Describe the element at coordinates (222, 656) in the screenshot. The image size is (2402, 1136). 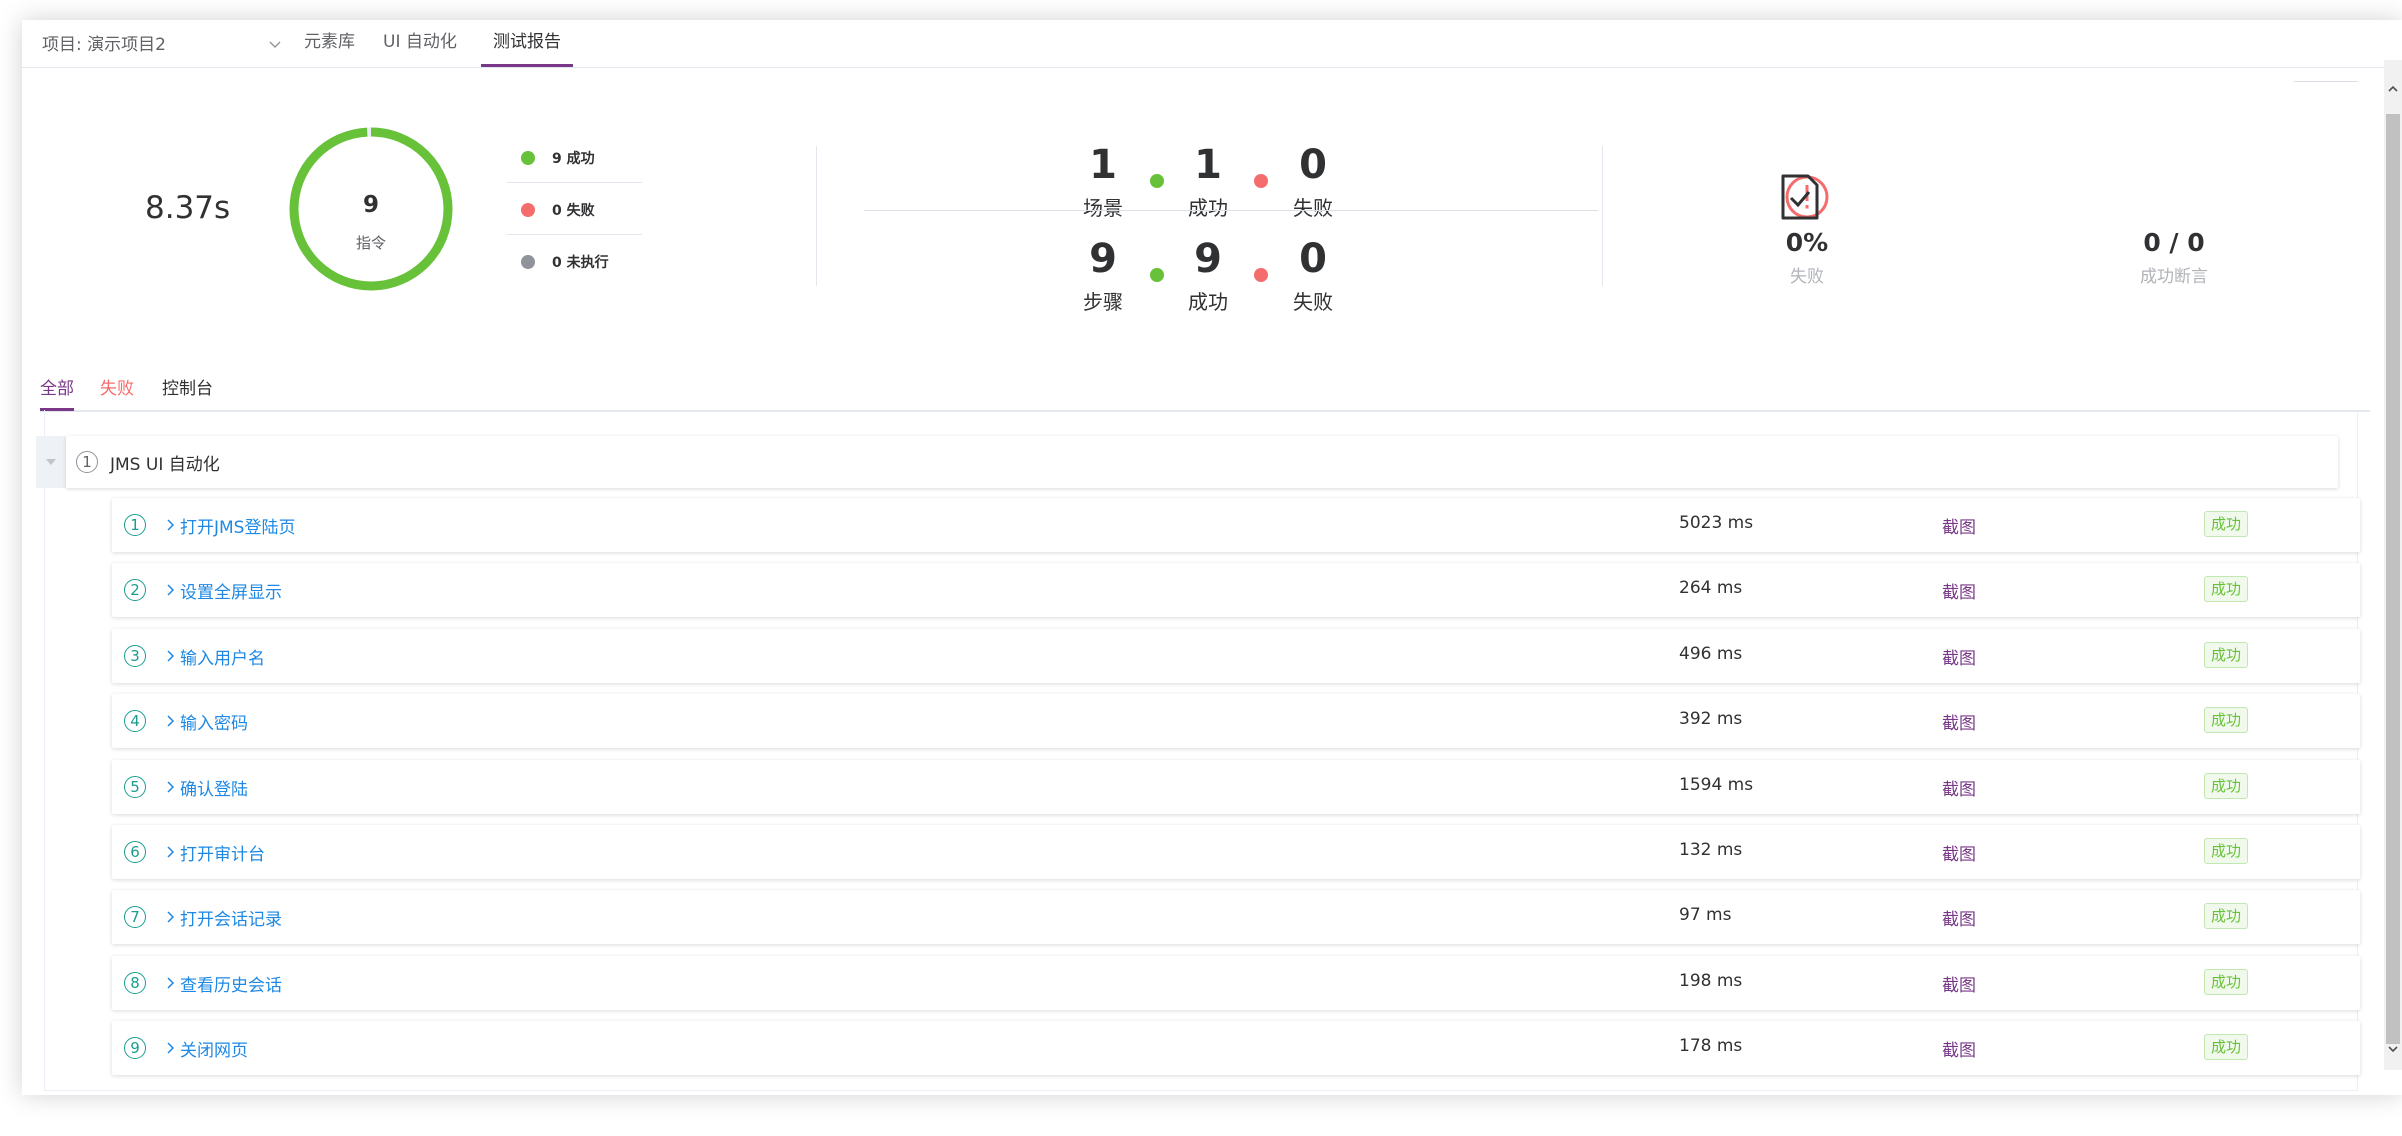
I see `step-name-link: 输入用户名` at that location.